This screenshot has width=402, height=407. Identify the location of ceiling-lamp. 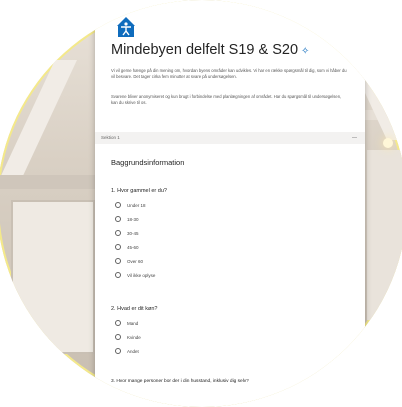
(388, 143).